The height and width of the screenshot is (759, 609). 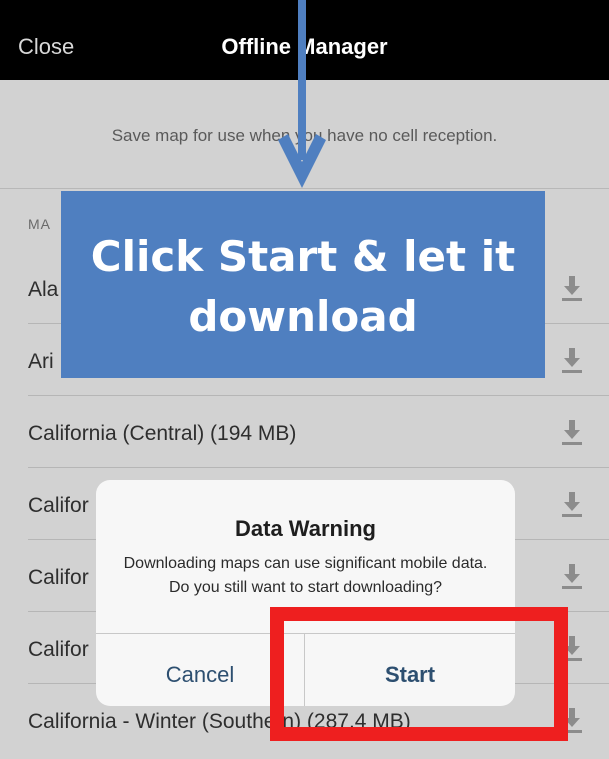 What do you see at coordinates (304, 432) in the screenshot?
I see `map-row: California (Central) (194 MB)` at bounding box center [304, 432].